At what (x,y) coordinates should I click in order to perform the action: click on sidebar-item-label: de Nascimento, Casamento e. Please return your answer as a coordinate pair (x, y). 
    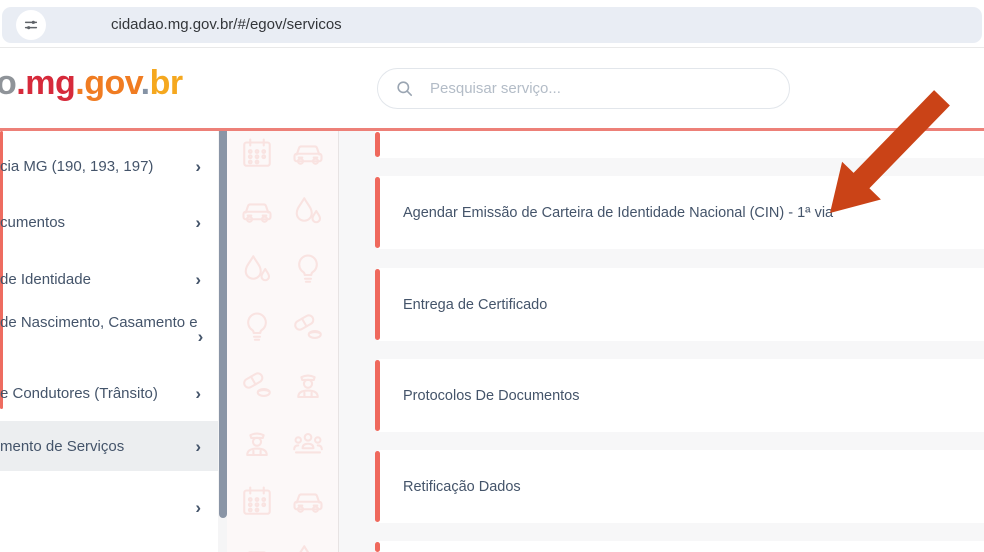
    Looking at the image, I should click on (99, 322).